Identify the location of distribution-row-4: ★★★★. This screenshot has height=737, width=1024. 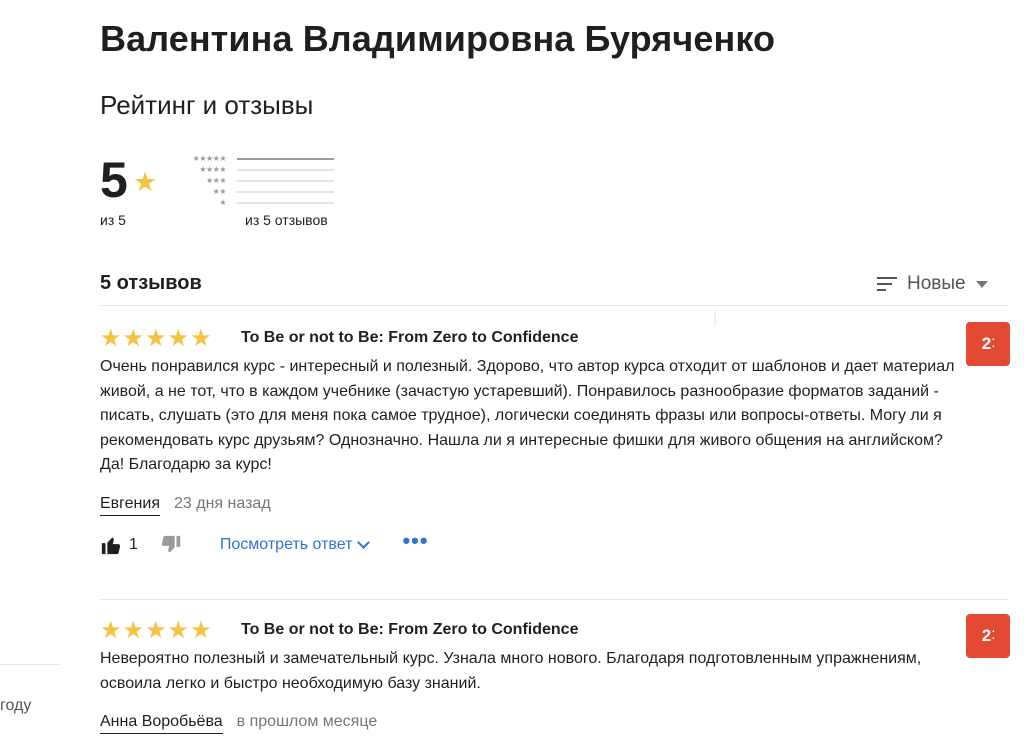
(258, 169).